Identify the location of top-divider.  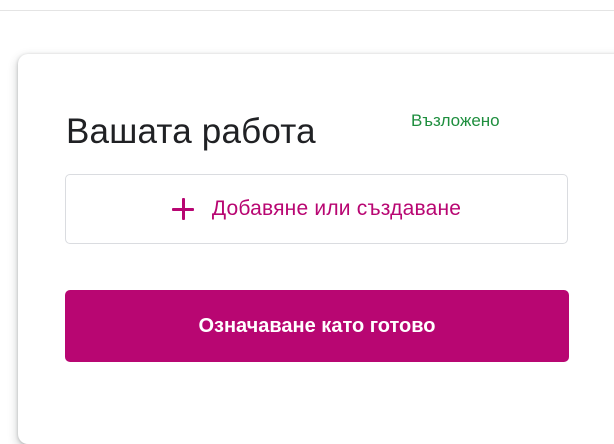
(307, 10).